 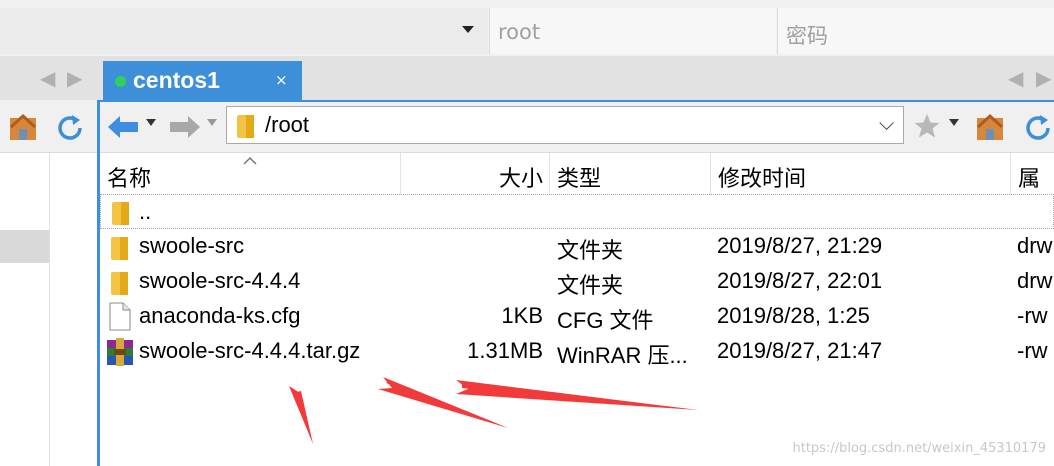 I want to click on watermark: https://blog.csdn.net/weixin_45310179, so click(x=919, y=448).